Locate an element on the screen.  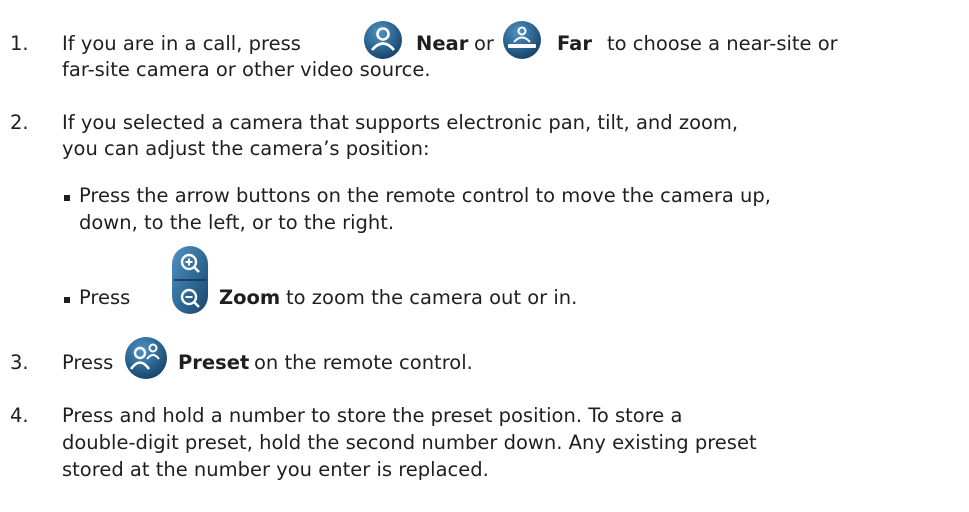
step-number: 1. is located at coordinates (19, 43).